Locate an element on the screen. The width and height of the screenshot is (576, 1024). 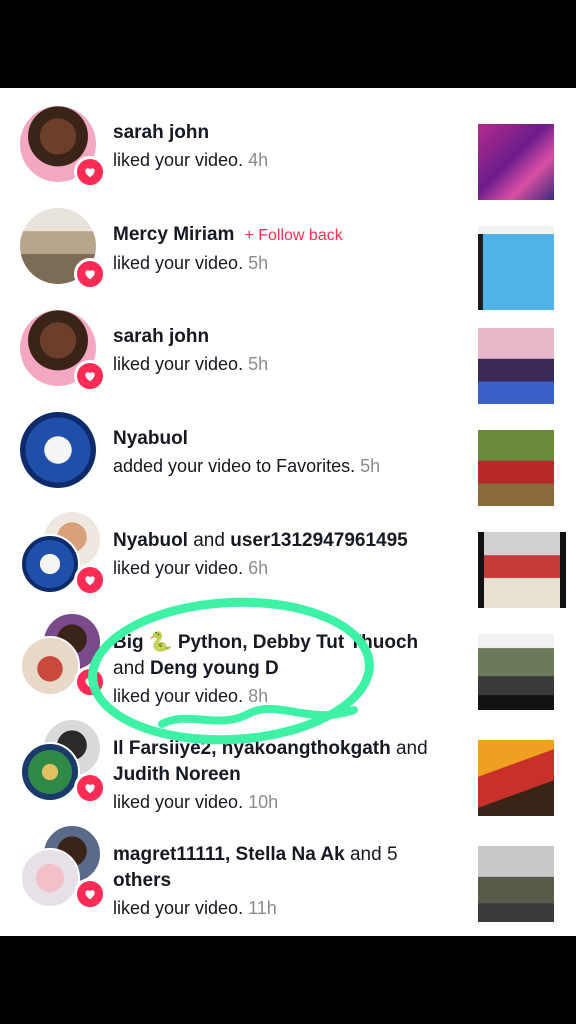
user-names: Big 🐍 Python, Debby Tut Thuoch is located at coordinates (285, 643).